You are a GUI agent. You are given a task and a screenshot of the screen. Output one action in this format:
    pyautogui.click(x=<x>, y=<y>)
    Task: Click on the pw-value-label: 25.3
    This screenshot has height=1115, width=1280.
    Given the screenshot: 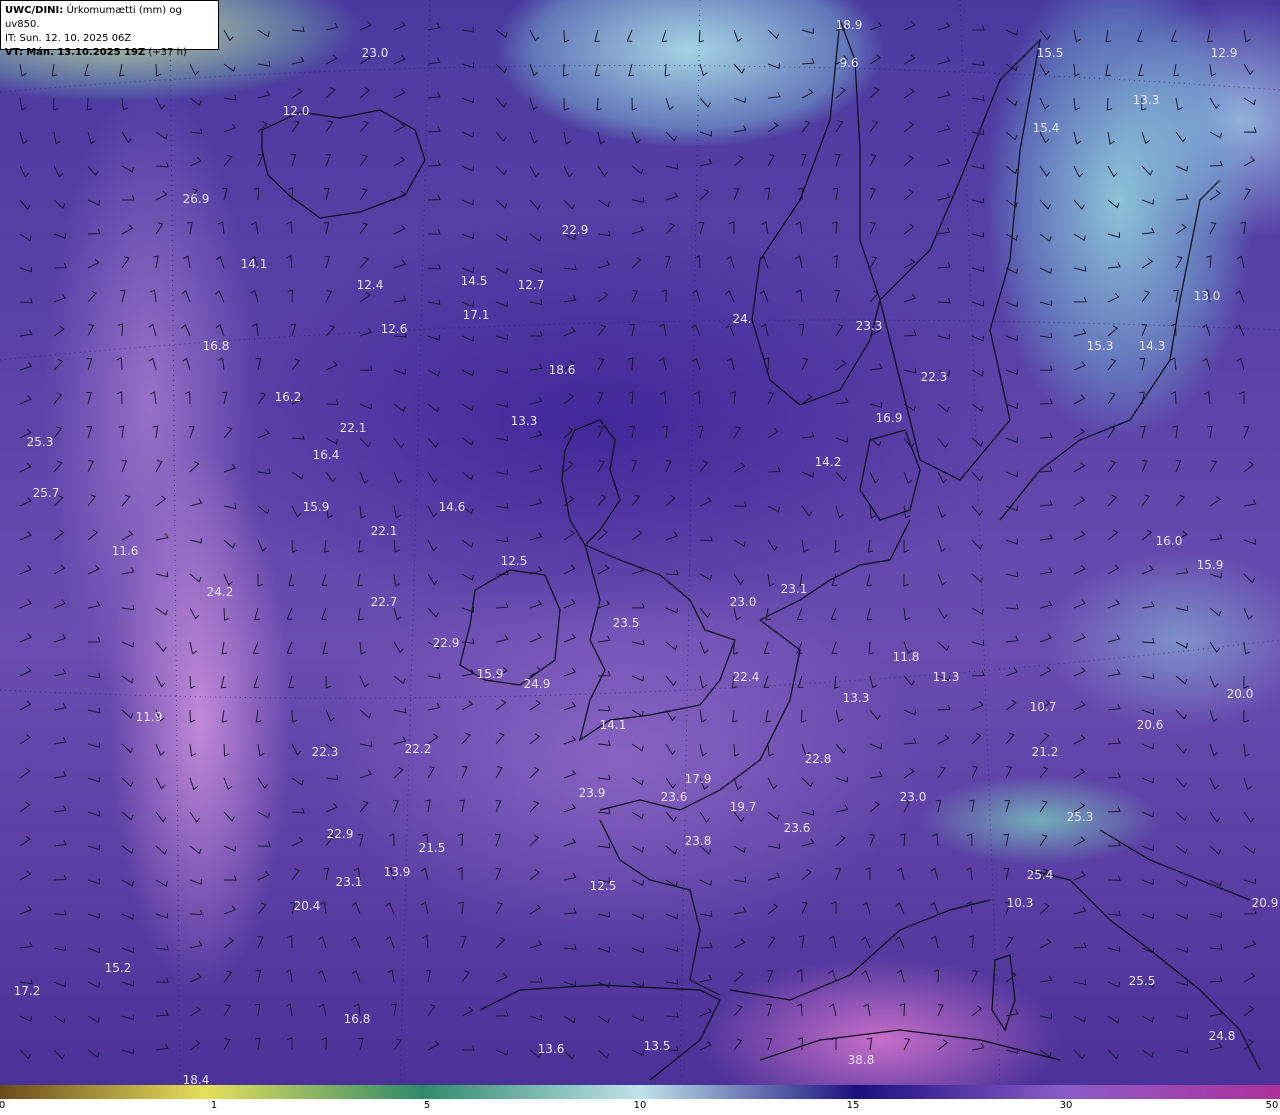 What is the action you would take?
    pyautogui.click(x=40, y=442)
    